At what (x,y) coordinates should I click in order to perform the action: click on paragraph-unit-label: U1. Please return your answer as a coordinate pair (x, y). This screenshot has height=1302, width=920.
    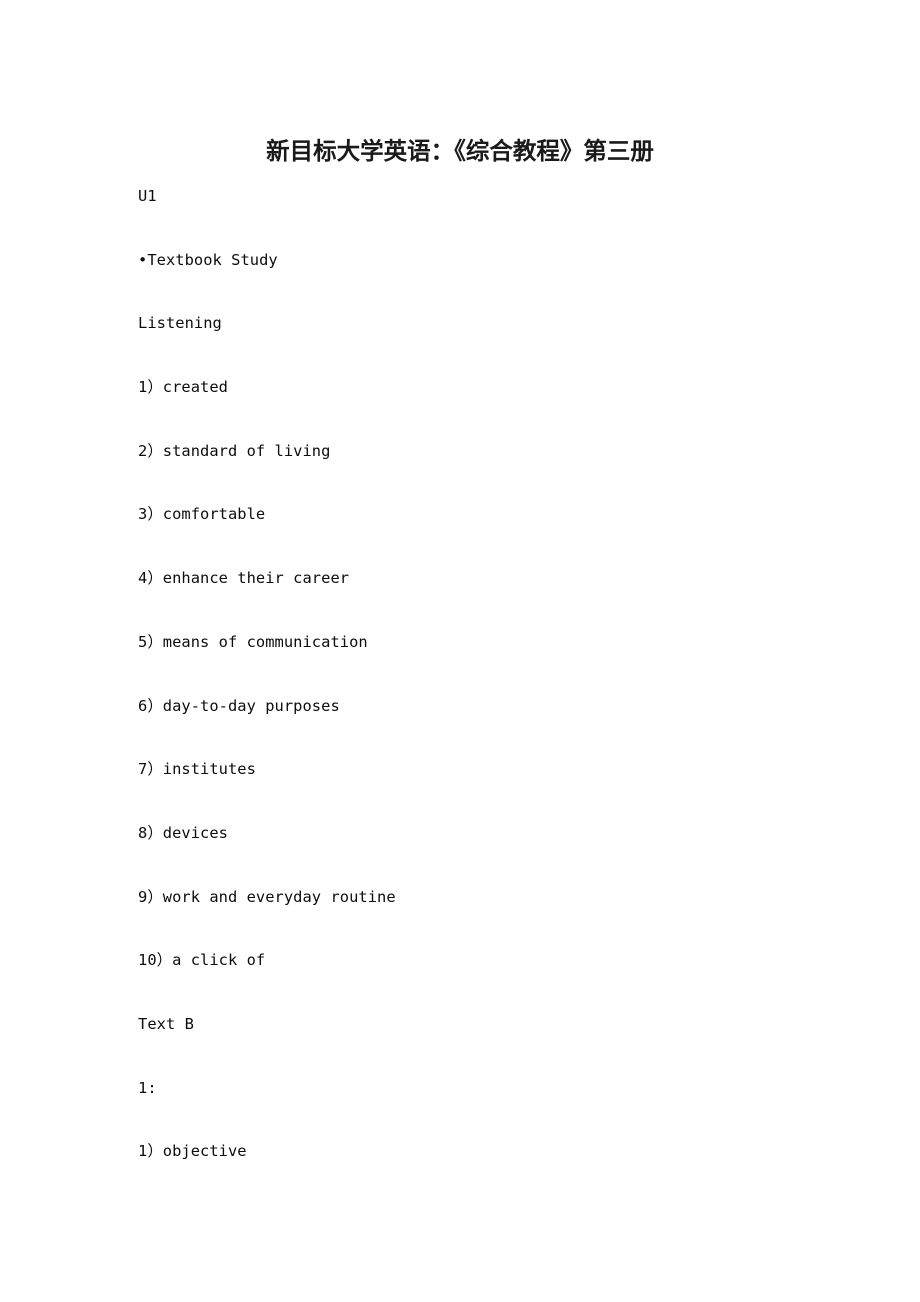
    Looking at the image, I should click on (147, 196).